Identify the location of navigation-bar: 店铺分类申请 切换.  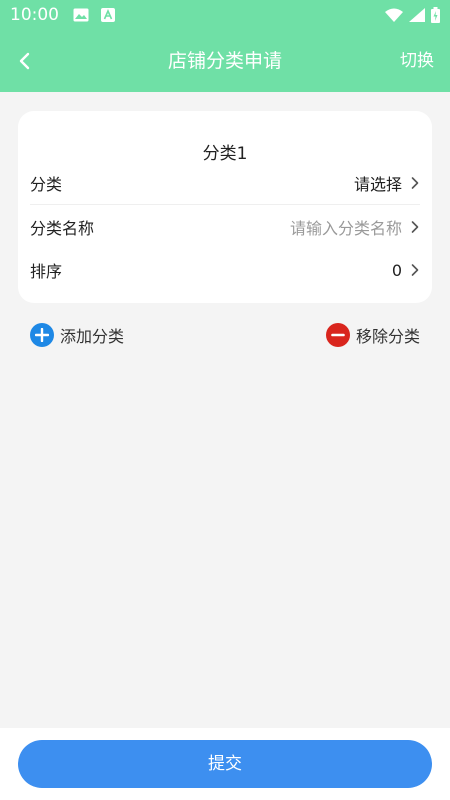
(225, 61).